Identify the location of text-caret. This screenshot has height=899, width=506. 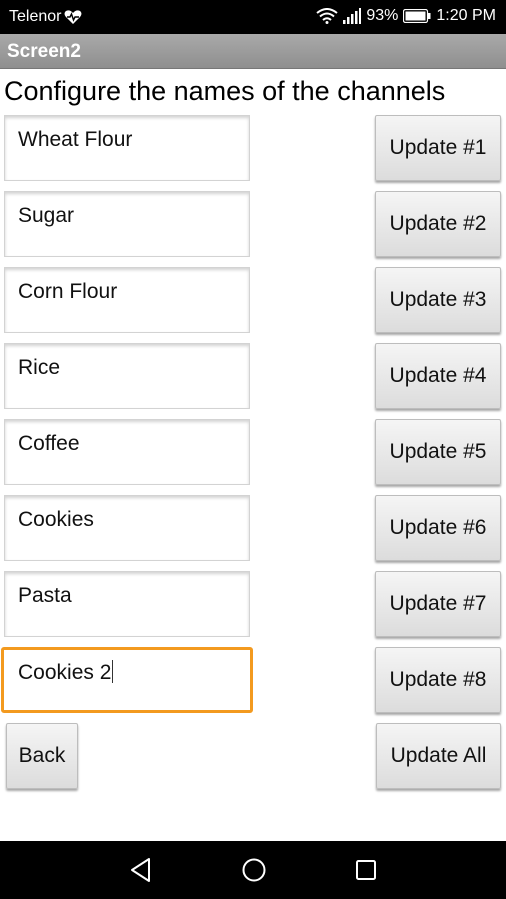
(113, 671).